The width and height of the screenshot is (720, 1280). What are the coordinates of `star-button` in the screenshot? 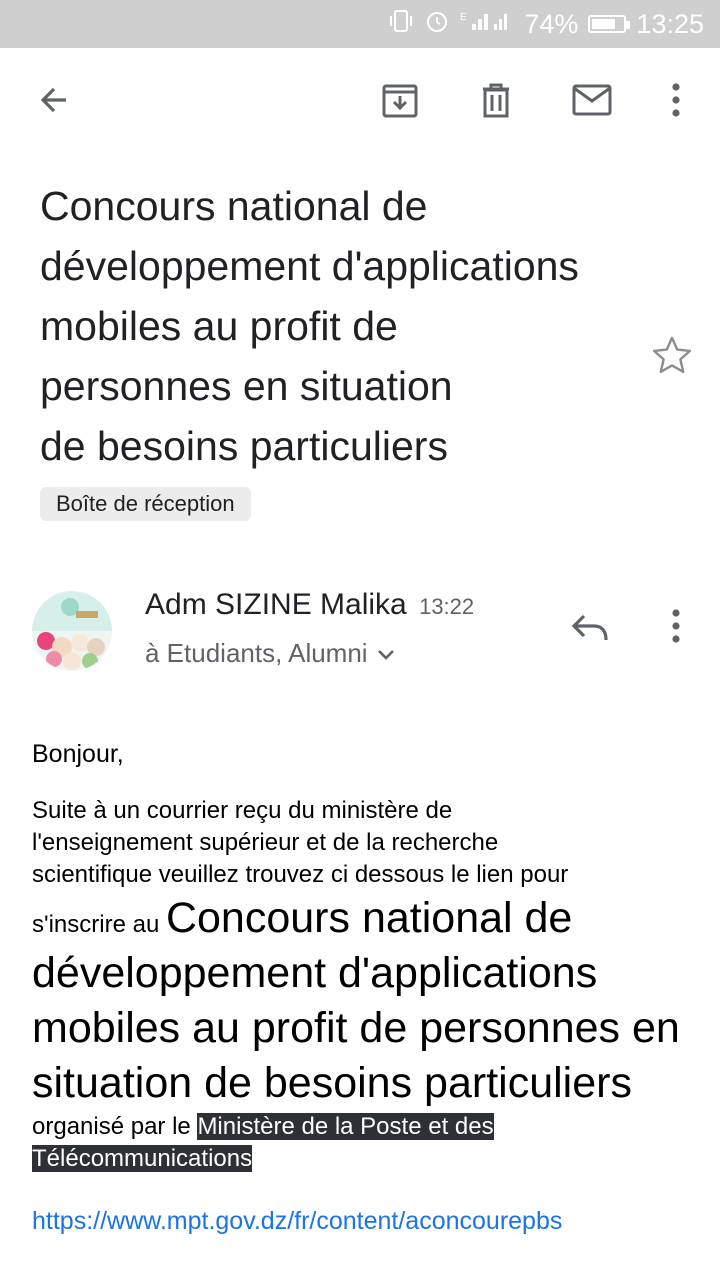 It's located at (672, 356).